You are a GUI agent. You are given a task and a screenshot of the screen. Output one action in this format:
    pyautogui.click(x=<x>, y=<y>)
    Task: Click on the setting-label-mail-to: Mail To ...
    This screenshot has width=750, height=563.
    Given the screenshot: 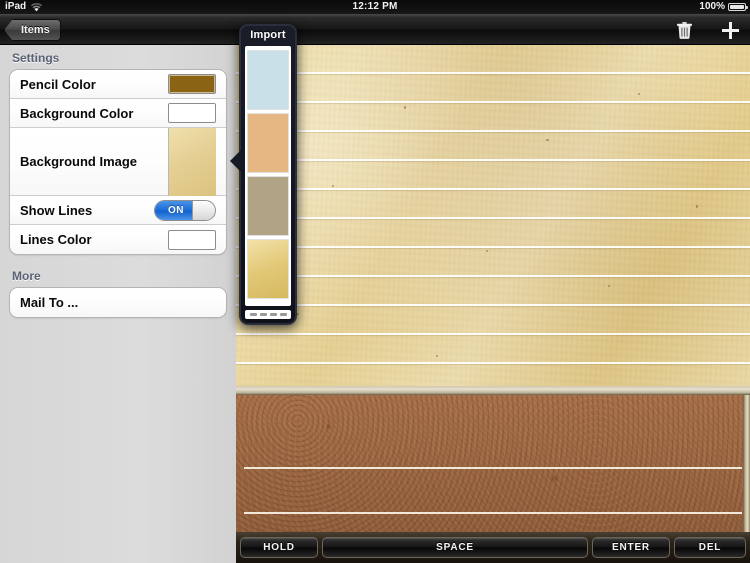 What is the action you would take?
    pyautogui.click(x=49, y=302)
    